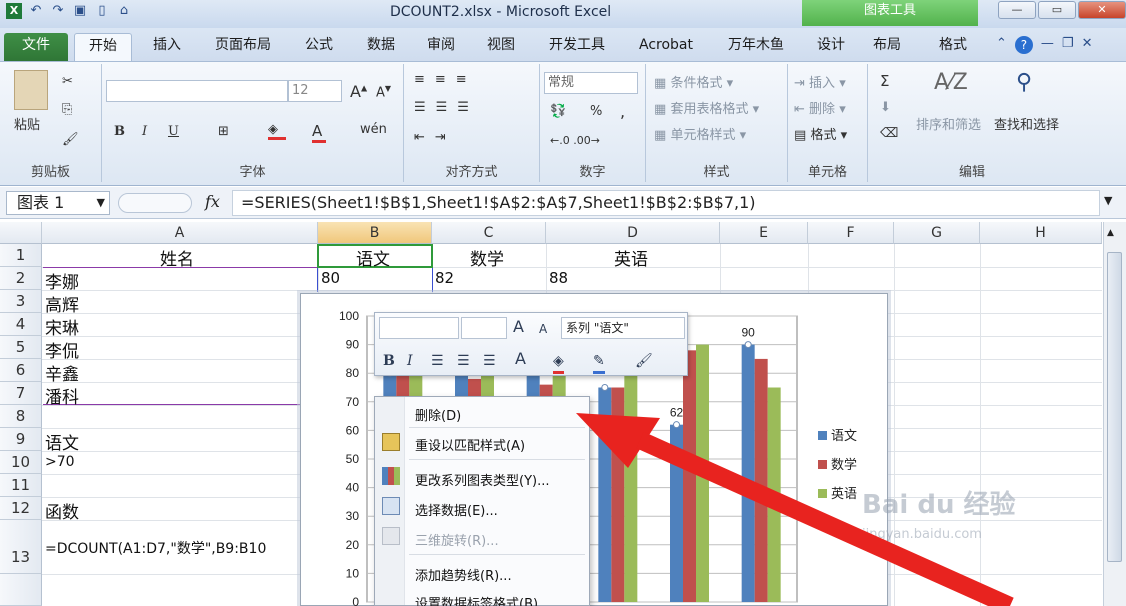 This screenshot has width=1126, height=606. What do you see at coordinates (67, 81) in the screenshot?
I see `cut-icon: ✂` at bounding box center [67, 81].